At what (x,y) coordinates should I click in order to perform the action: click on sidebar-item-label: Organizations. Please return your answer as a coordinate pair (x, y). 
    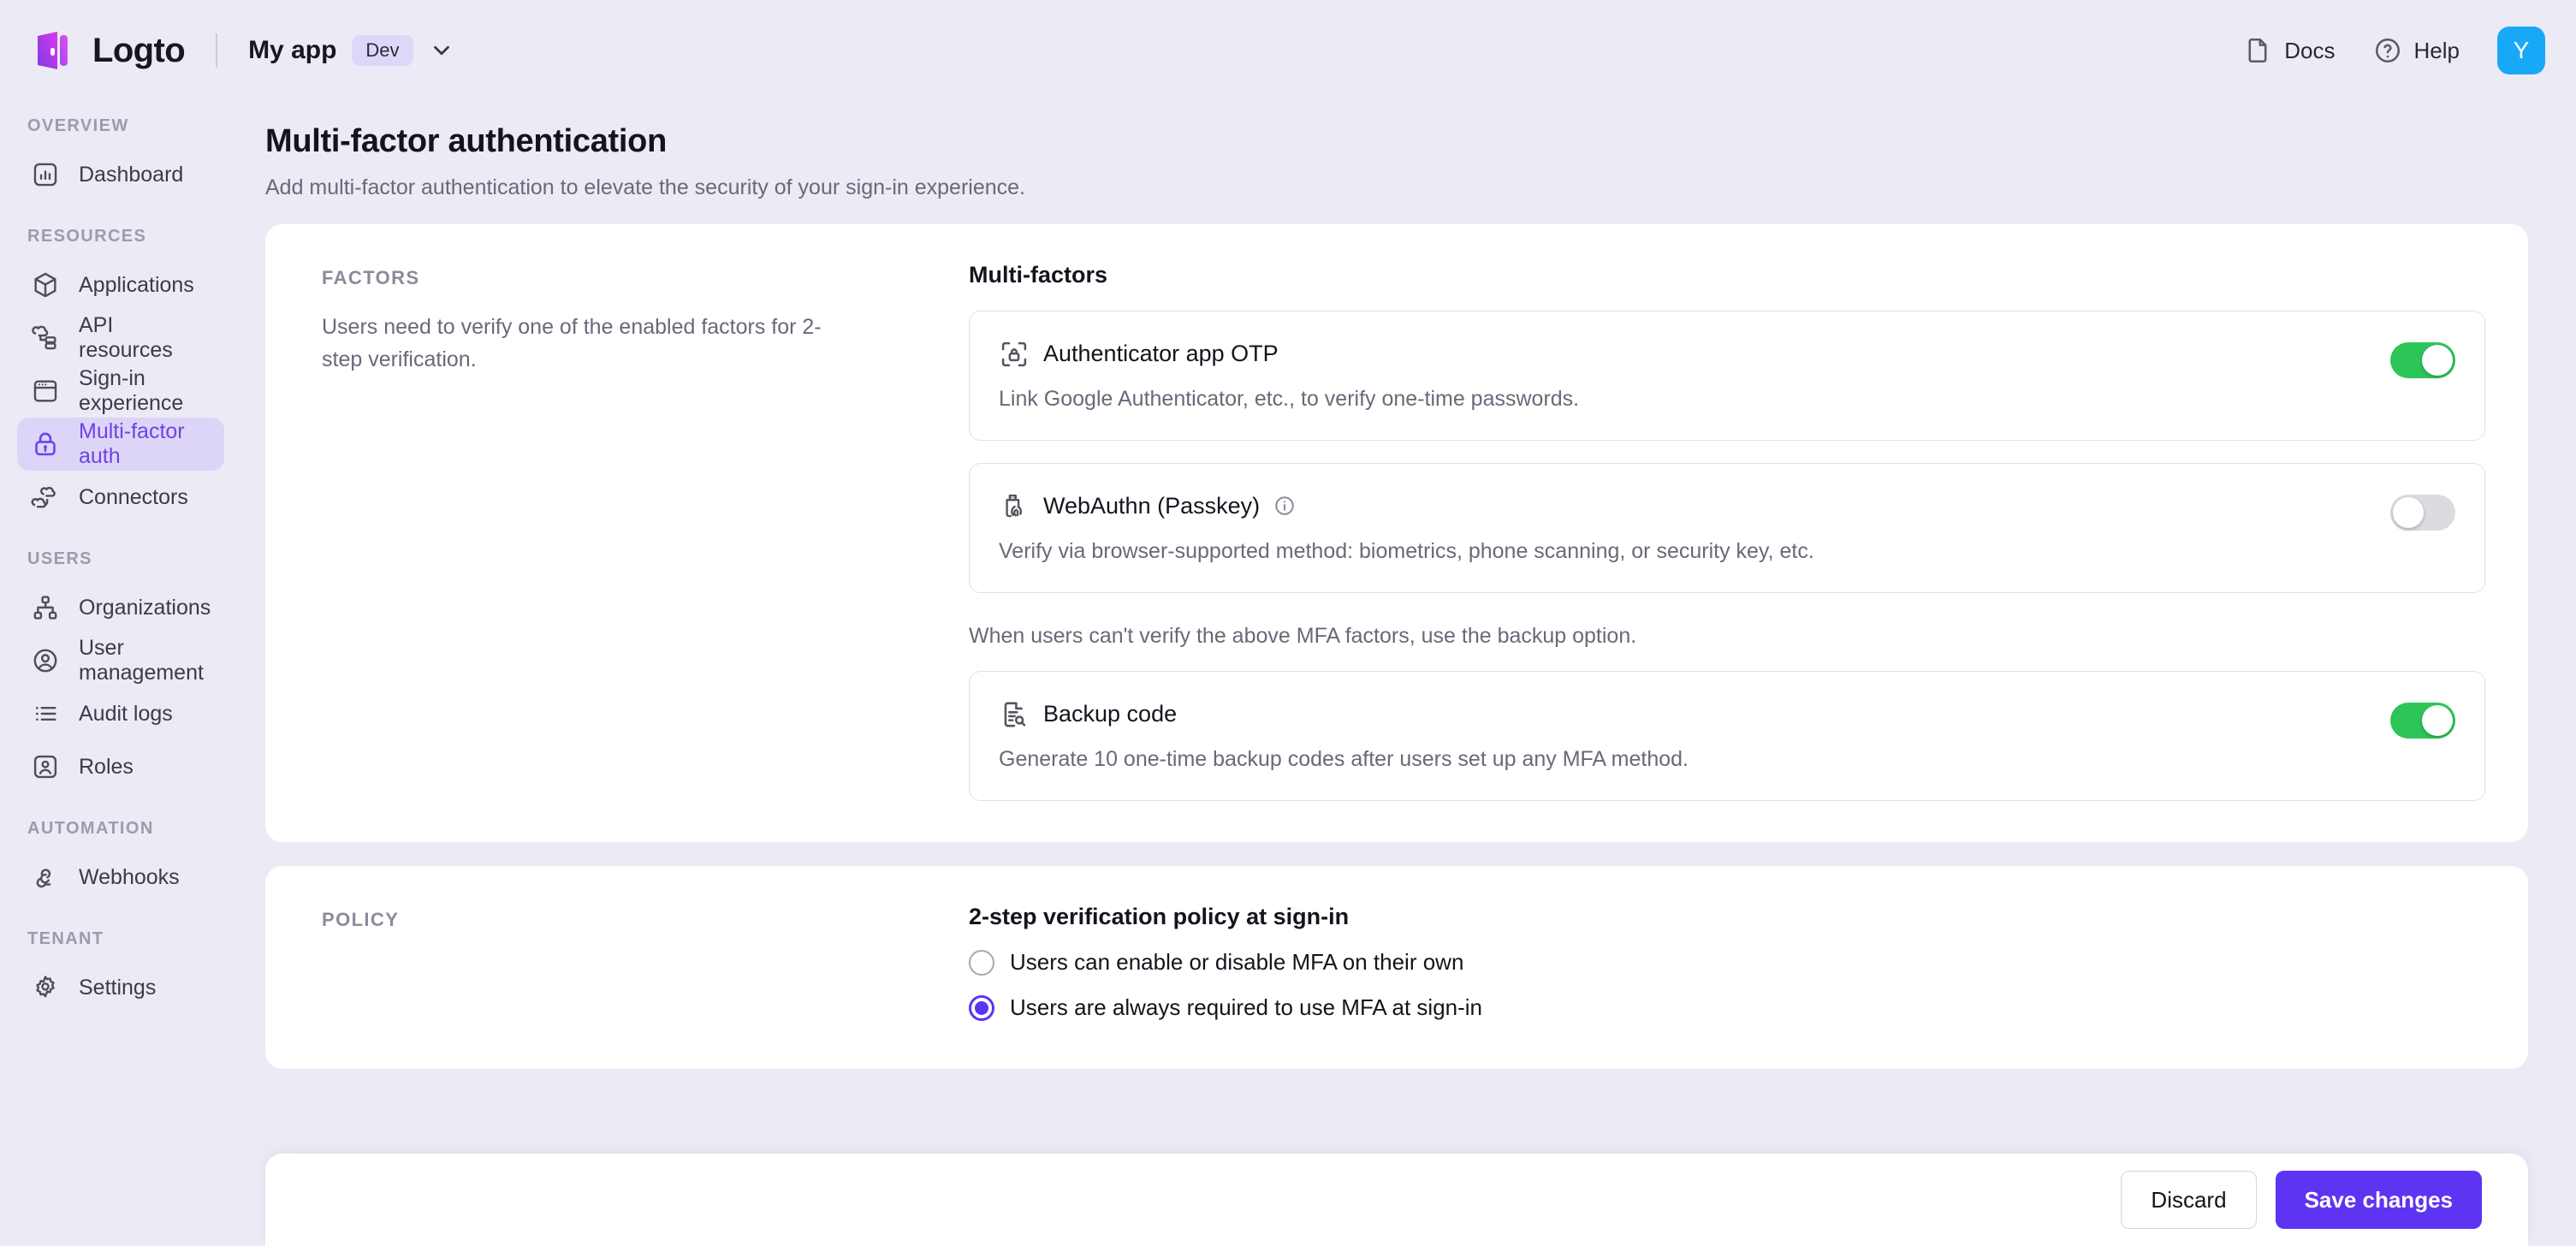
    Looking at the image, I should click on (145, 607).